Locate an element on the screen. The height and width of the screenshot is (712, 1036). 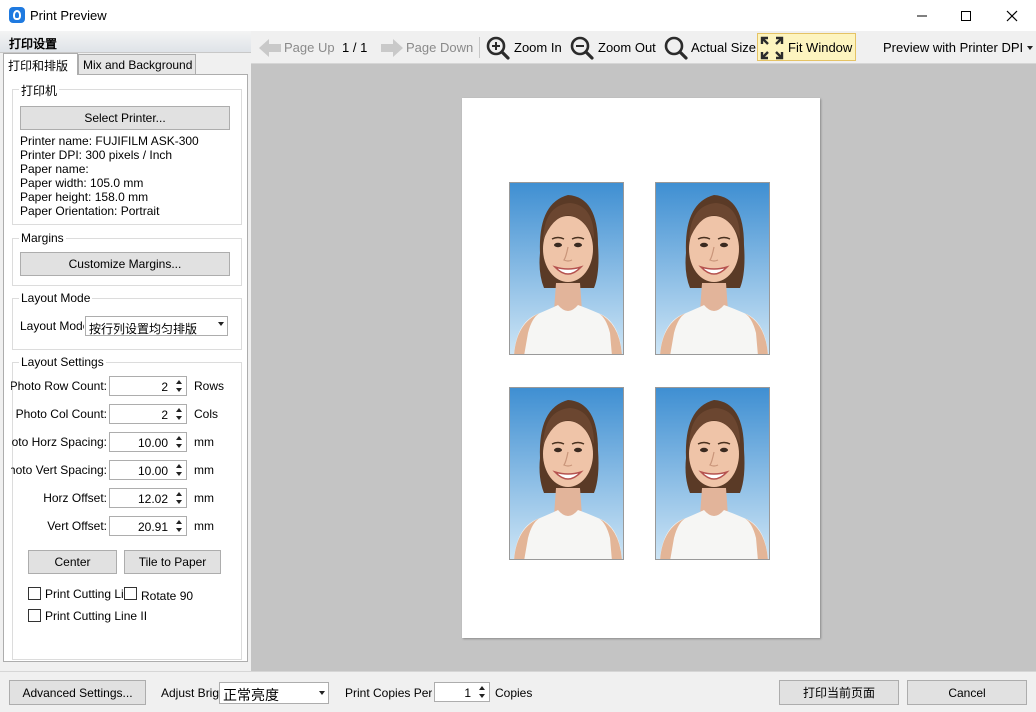
page-up-label: Page Up is located at coordinates (309, 47).